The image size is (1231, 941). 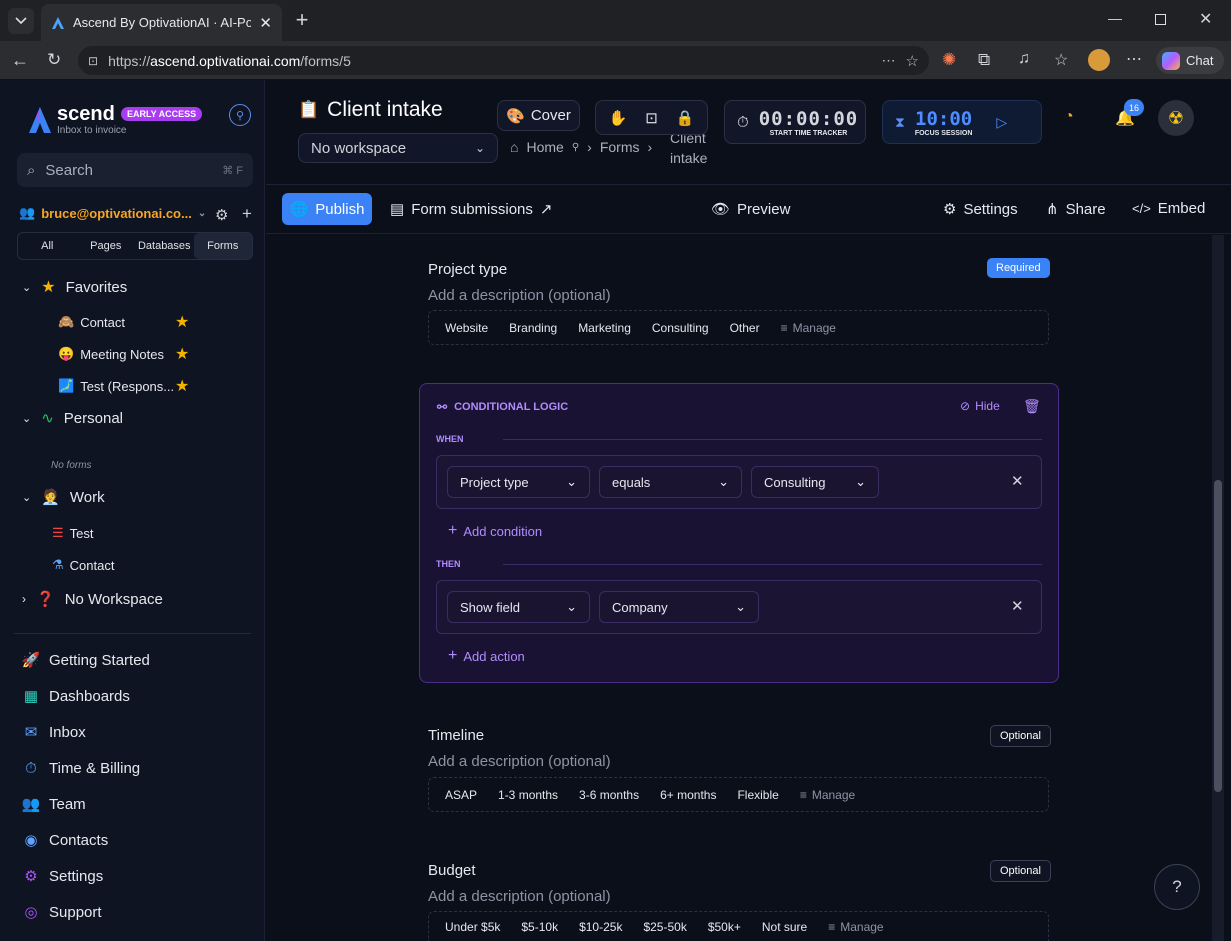 I want to click on breadcrumb-home: Home, so click(x=544, y=147).